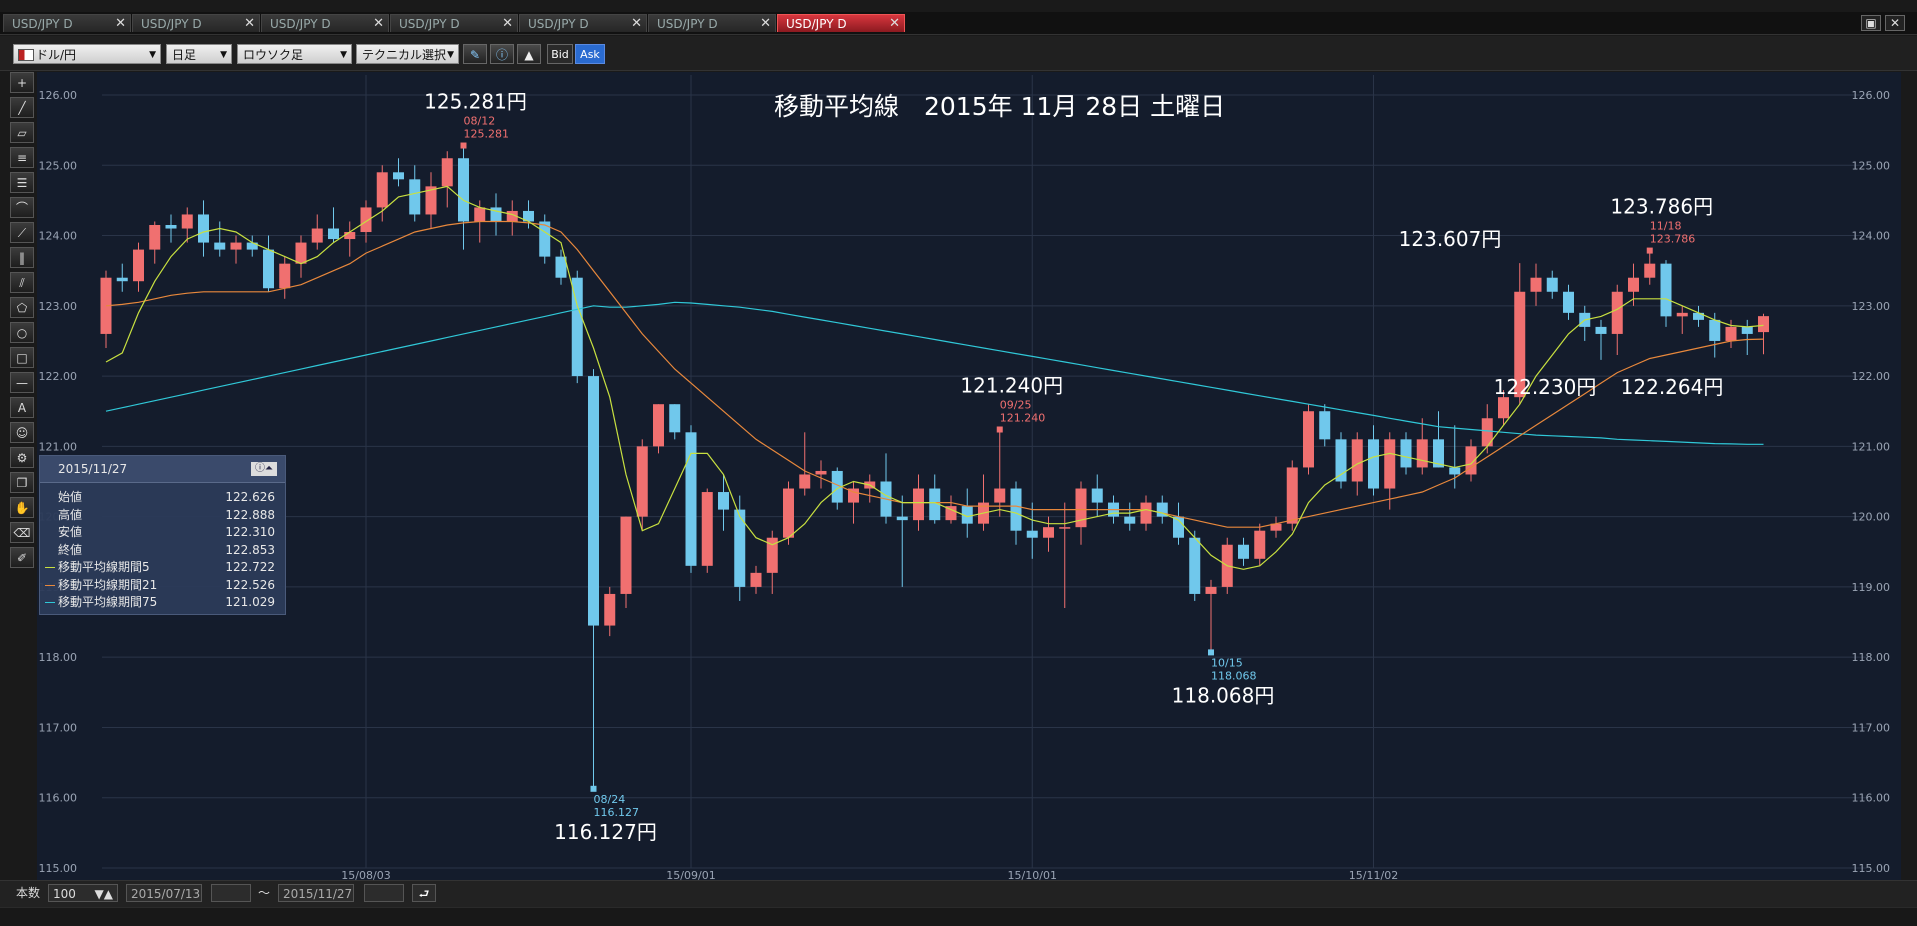 The height and width of the screenshot is (926, 1917). What do you see at coordinates (64, 894) in the screenshot?
I see `count-value: 100` at bounding box center [64, 894].